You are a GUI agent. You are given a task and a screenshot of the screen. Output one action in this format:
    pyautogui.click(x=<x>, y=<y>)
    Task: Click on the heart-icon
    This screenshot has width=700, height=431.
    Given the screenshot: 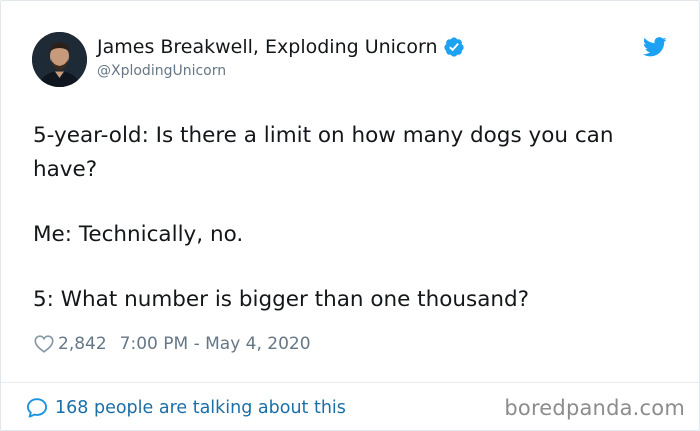 What is the action you would take?
    pyautogui.click(x=44, y=344)
    